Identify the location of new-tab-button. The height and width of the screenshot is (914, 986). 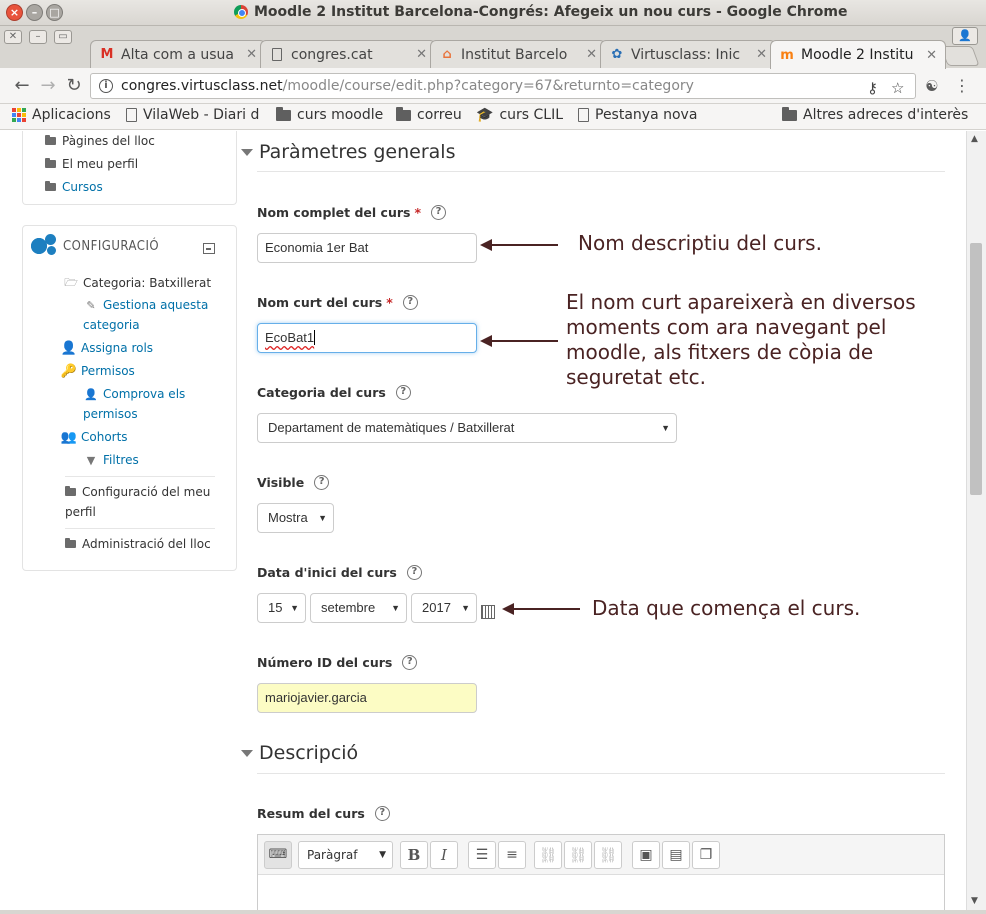
(960, 56).